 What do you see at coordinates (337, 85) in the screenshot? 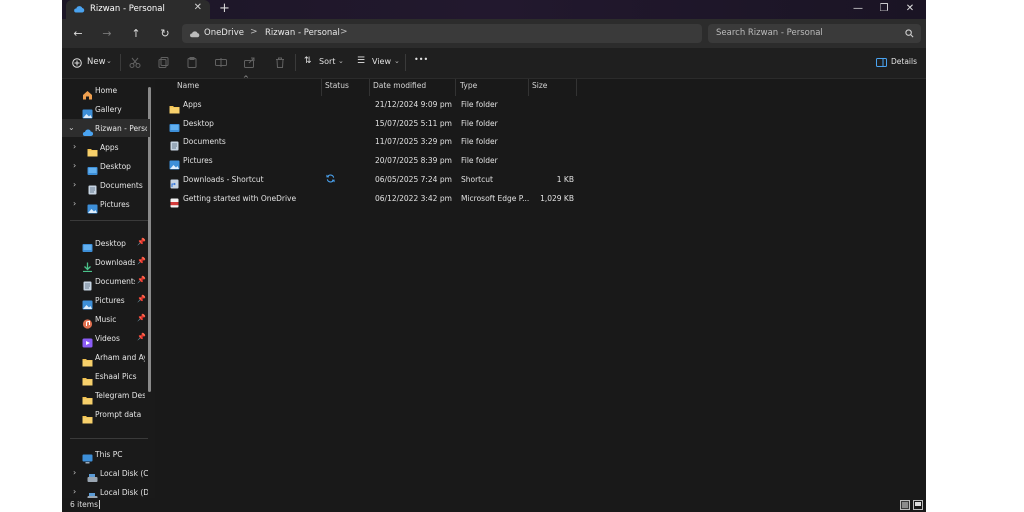
I see `column-header-status: Status` at bounding box center [337, 85].